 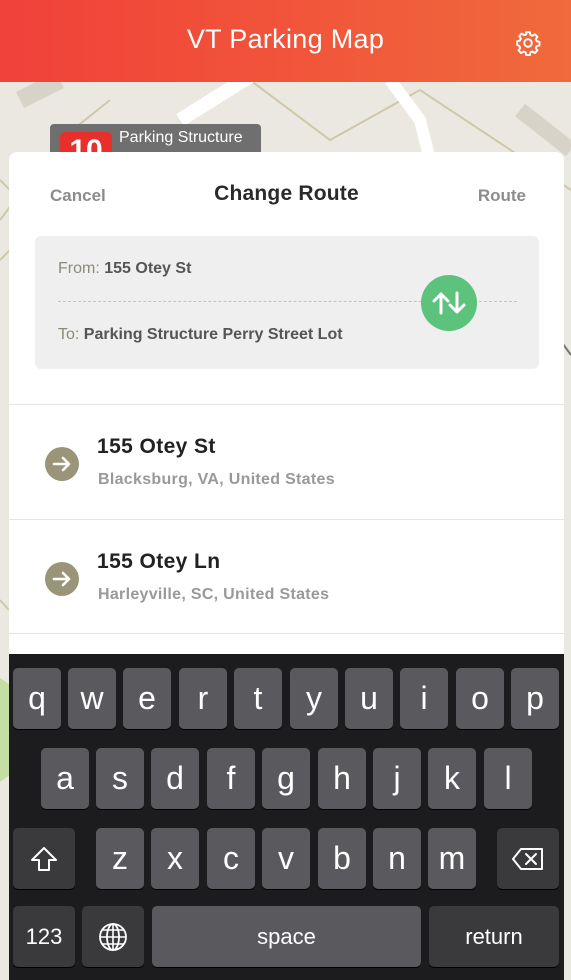 I want to click on to-value: Parking Structure Perry Street Lot, so click(x=213, y=334).